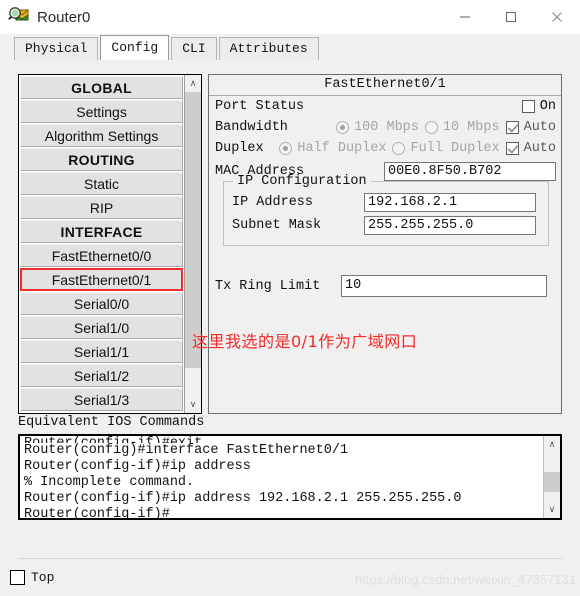 The image size is (580, 596). Describe the element at coordinates (444, 286) in the screenshot. I see `tx-ring-limit-input: 10` at that location.